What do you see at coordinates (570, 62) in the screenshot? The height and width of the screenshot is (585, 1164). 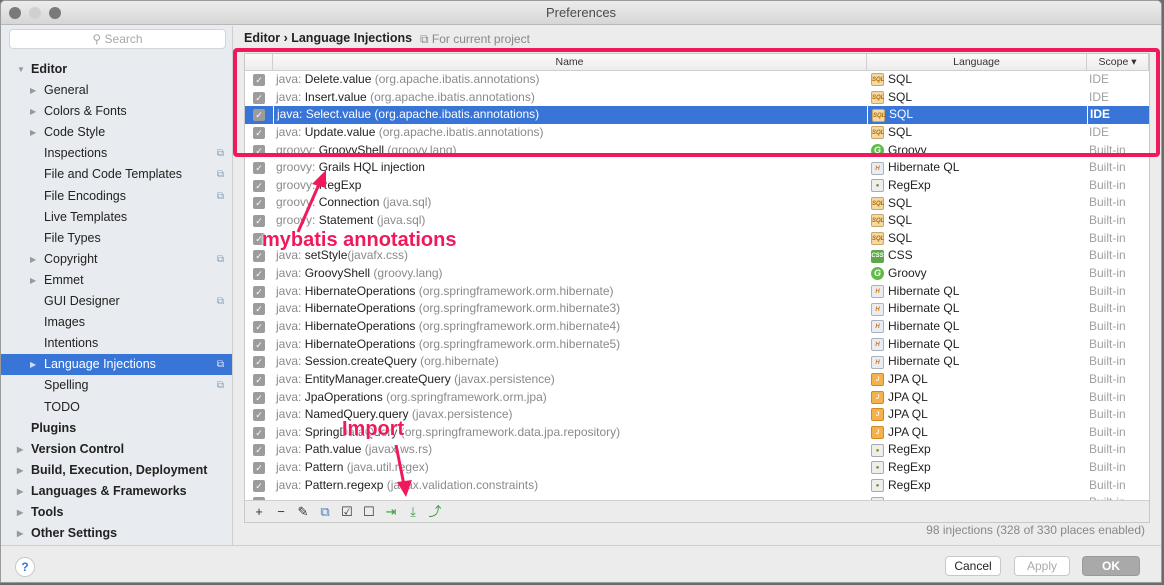 I see `header-name: Name` at bounding box center [570, 62].